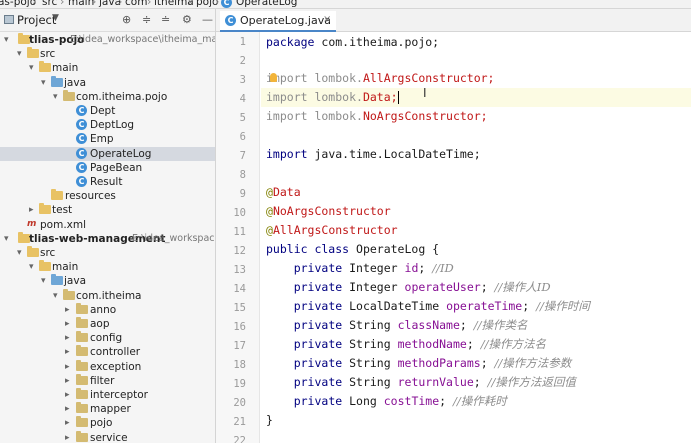  What do you see at coordinates (107, 395) in the screenshot?
I see `tree-item-interceptor: ▸ interceptor` at bounding box center [107, 395].